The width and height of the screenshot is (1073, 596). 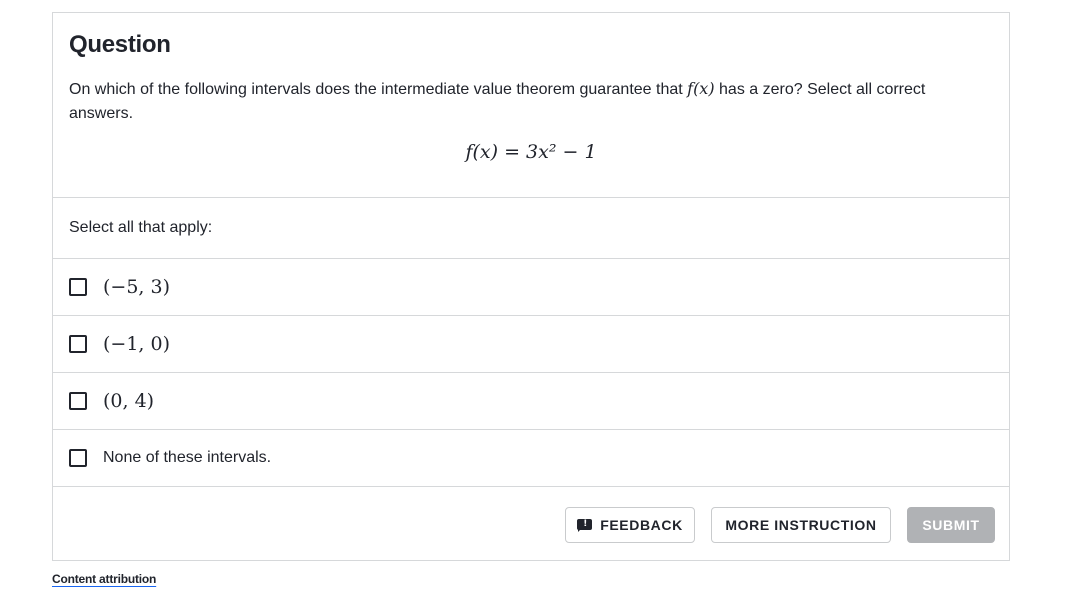 What do you see at coordinates (585, 525) in the screenshot?
I see `feedback-icon: !` at bounding box center [585, 525].